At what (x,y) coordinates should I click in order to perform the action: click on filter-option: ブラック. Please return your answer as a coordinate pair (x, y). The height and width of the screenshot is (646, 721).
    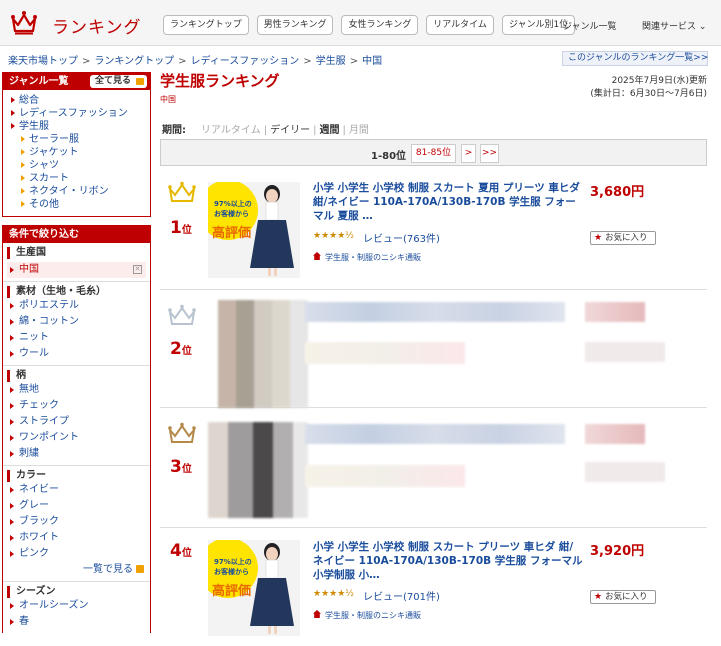
    Looking at the image, I should click on (76, 522).